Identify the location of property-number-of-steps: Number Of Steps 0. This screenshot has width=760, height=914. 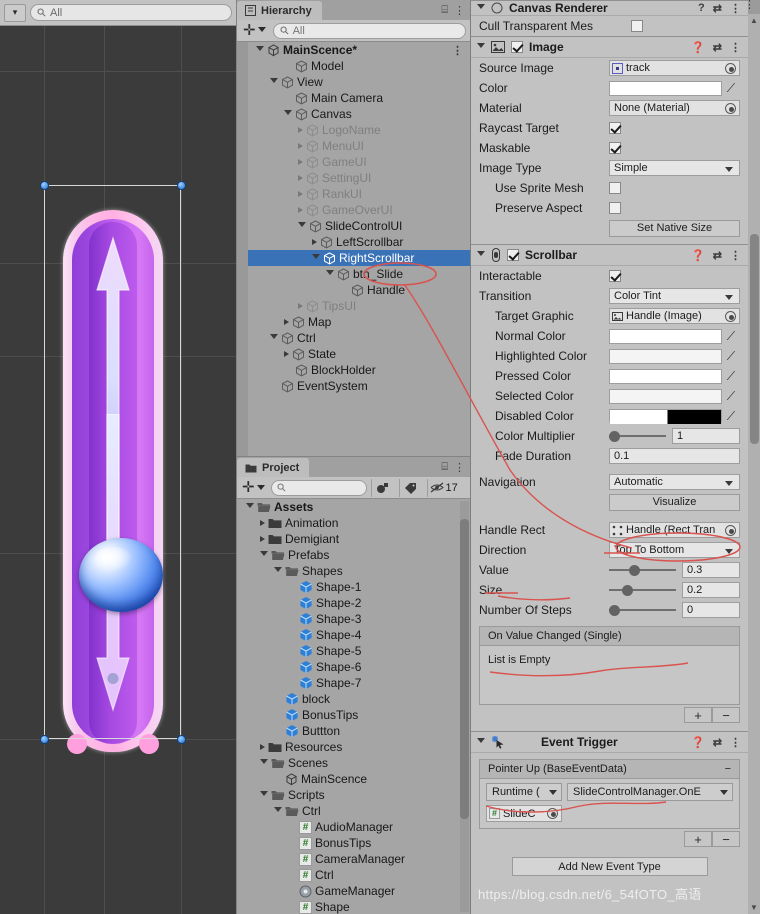
(609, 610).